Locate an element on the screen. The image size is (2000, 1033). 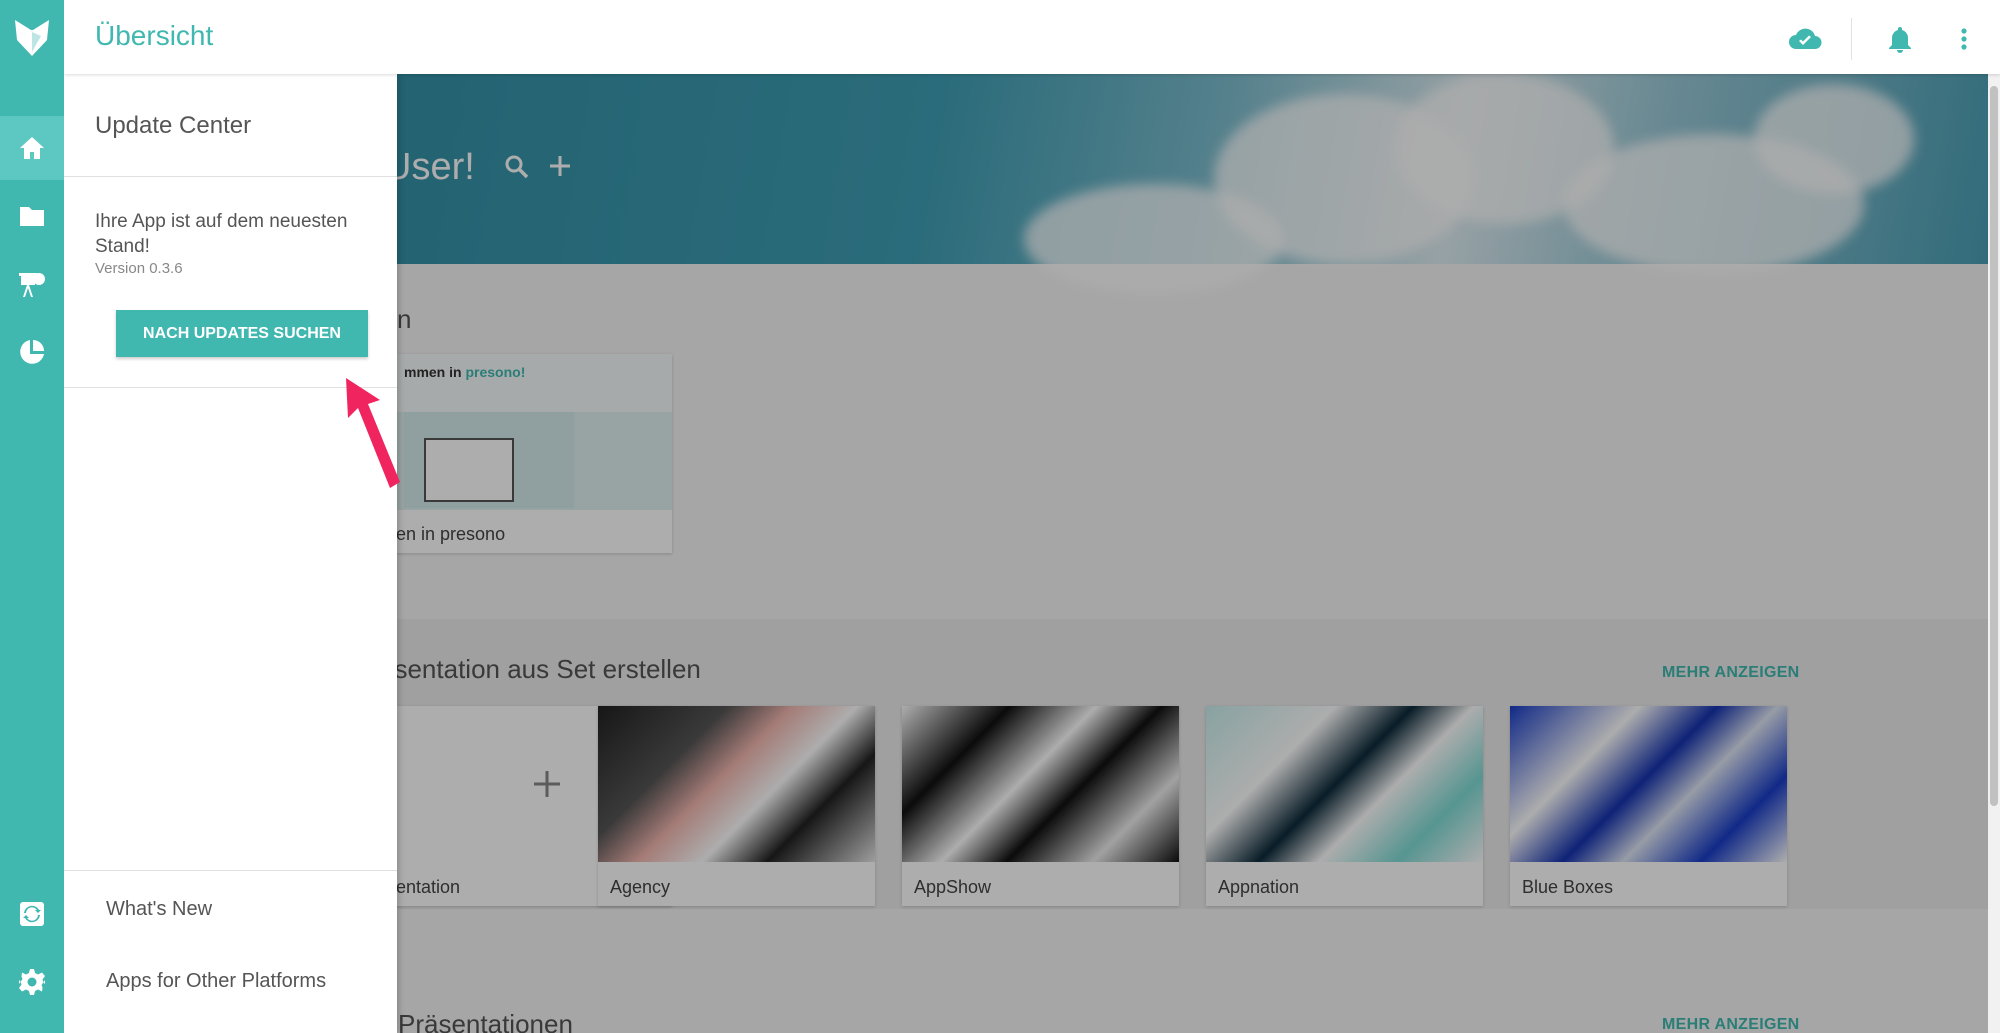
drawer-title: Update Center is located at coordinates (173, 125).